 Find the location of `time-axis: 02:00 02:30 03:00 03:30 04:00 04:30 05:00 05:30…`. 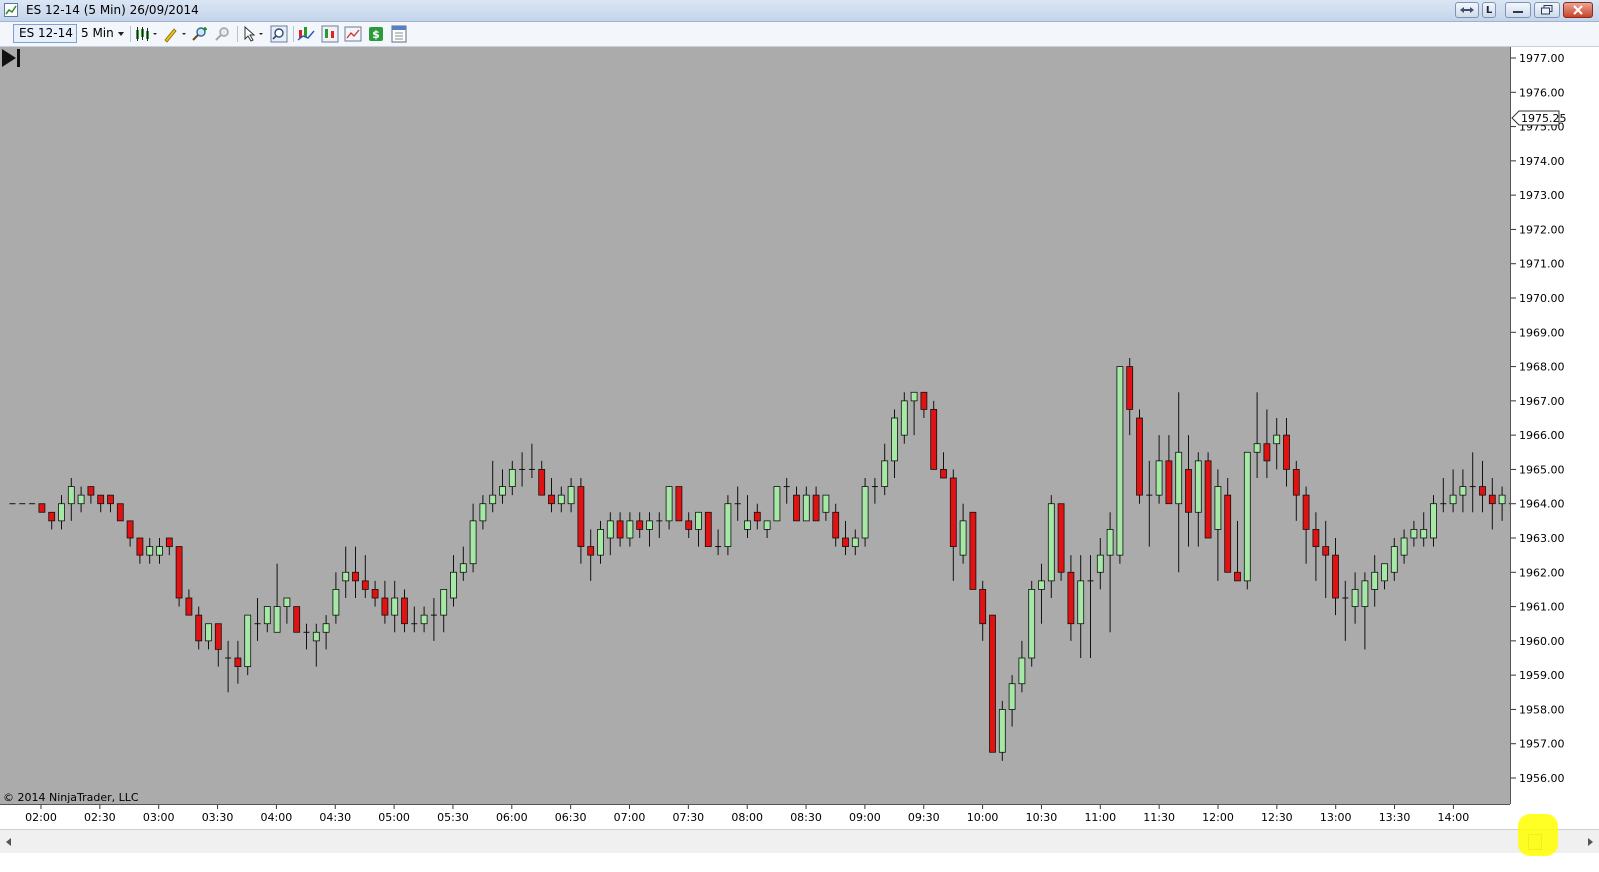

time-axis: 02:00 02:30 03:00 03:30 04:00 04:30 05:00 05:30… is located at coordinates (755, 816).